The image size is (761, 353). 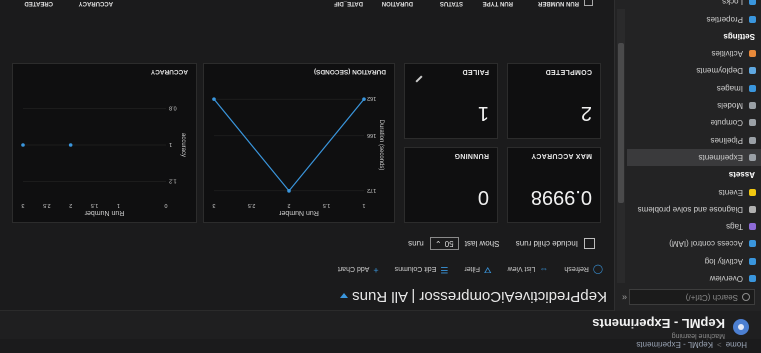 I want to click on sidebar-item-label: Diagnose and solve problems, so click(x=690, y=209).